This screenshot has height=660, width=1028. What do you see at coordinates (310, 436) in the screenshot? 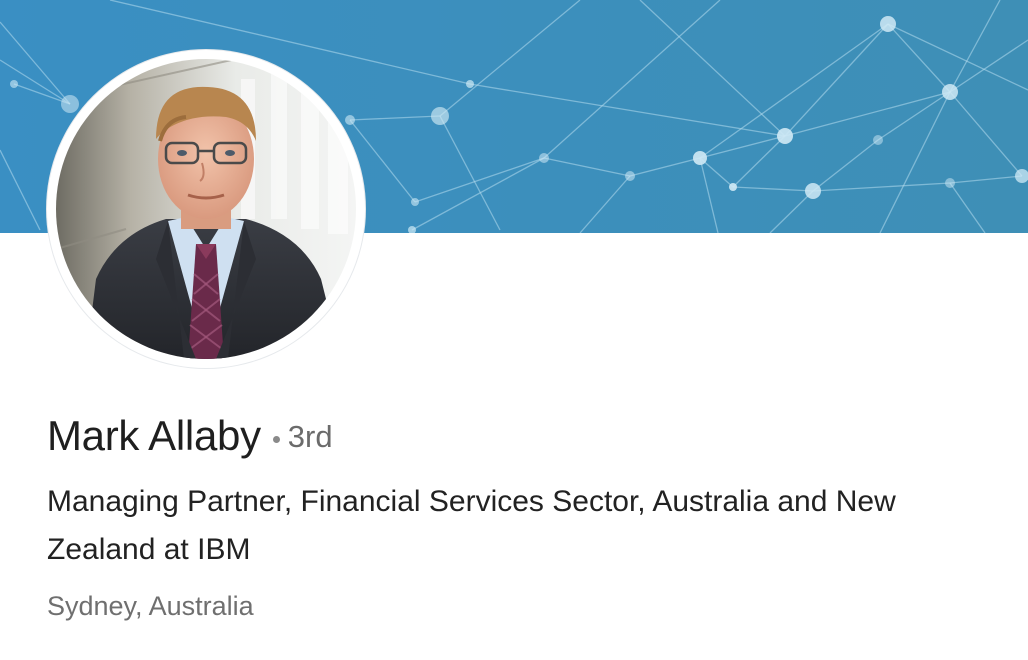
I see `connection-degree: 3rd` at bounding box center [310, 436].